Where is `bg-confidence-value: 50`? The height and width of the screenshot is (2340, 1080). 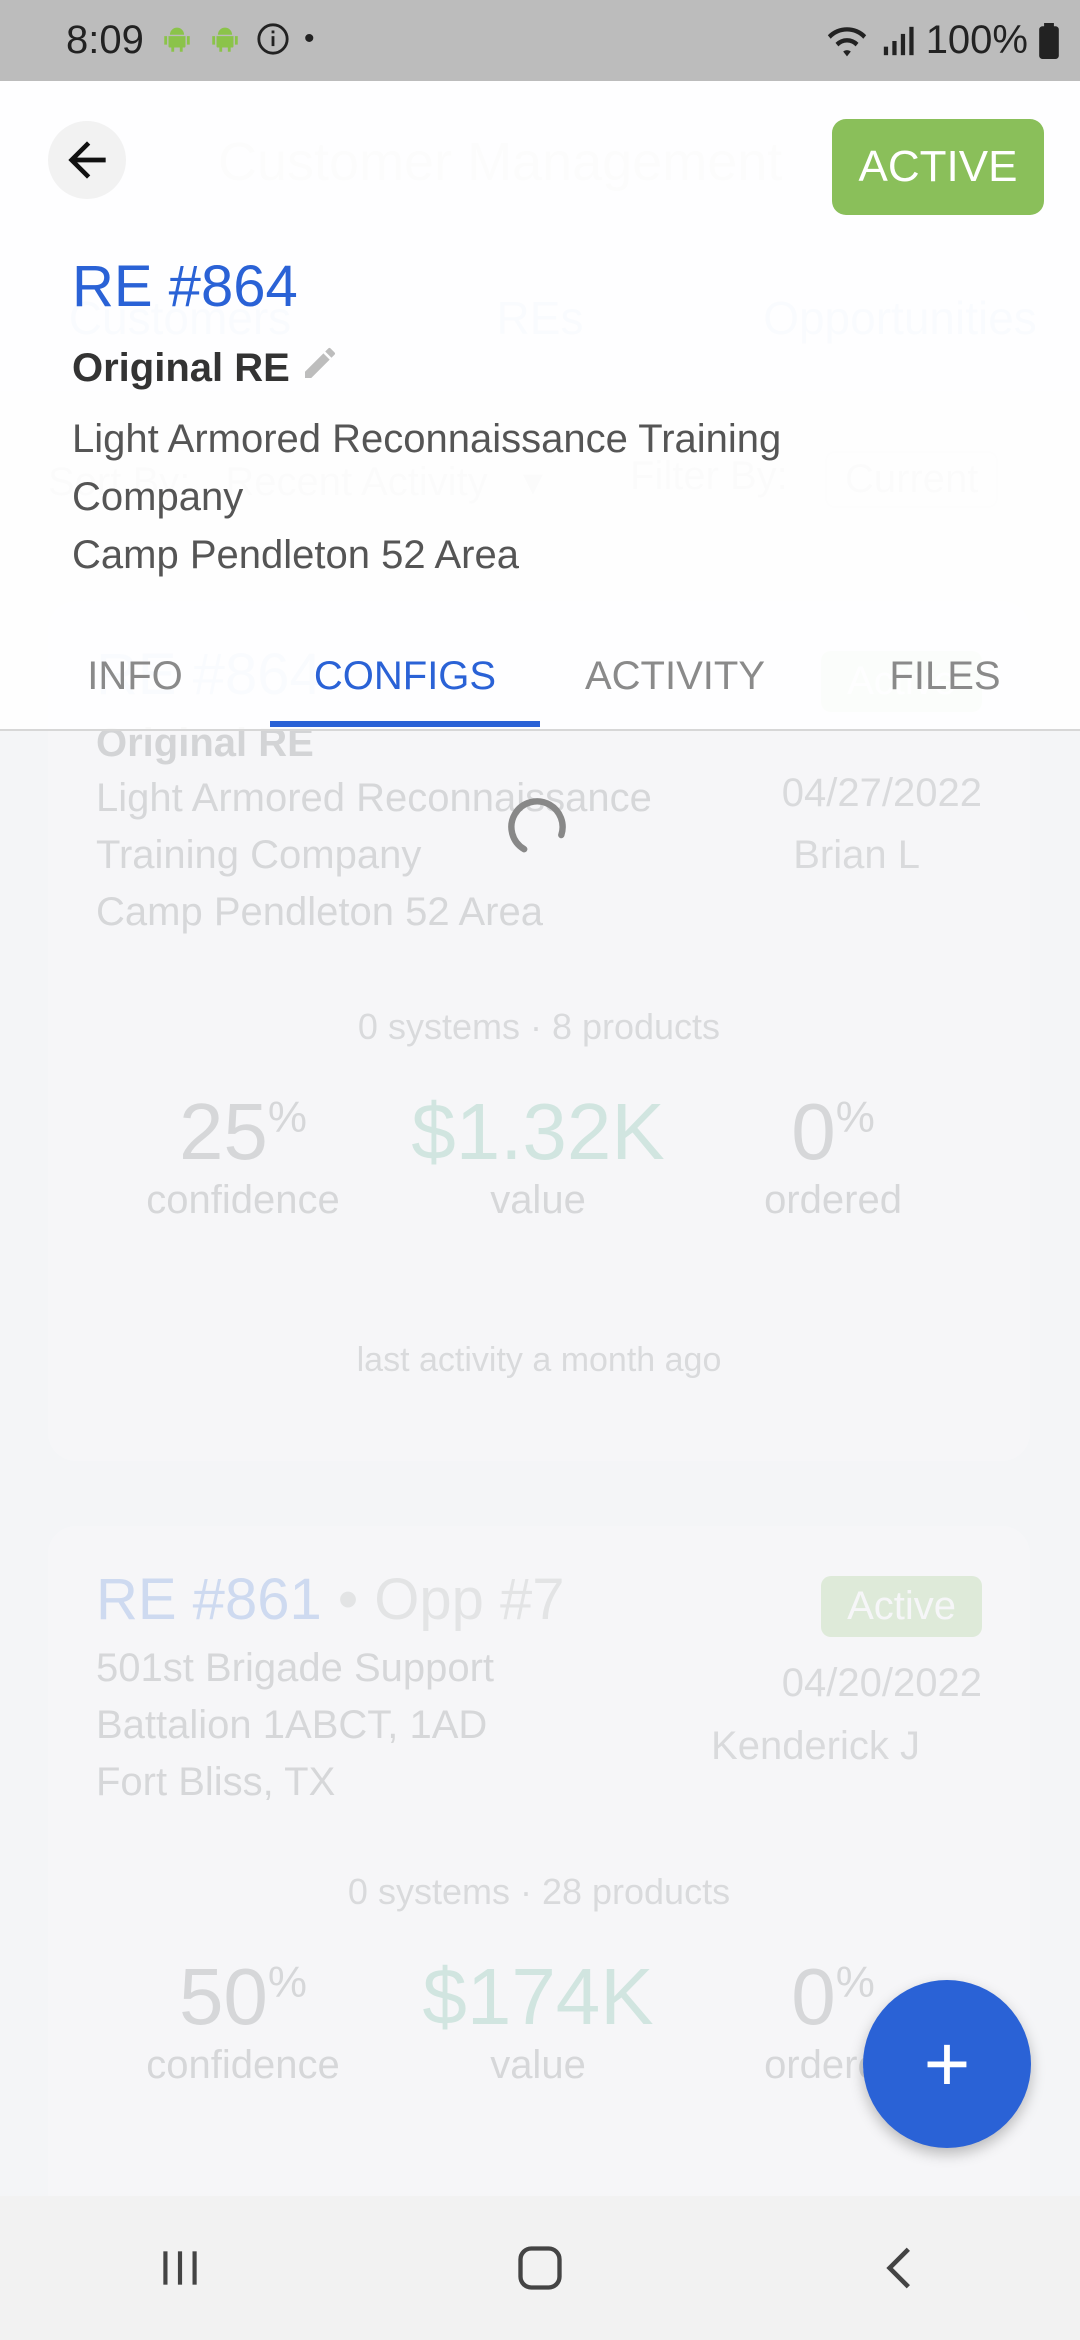 bg-confidence-value: 50 is located at coordinates (223, 1996).